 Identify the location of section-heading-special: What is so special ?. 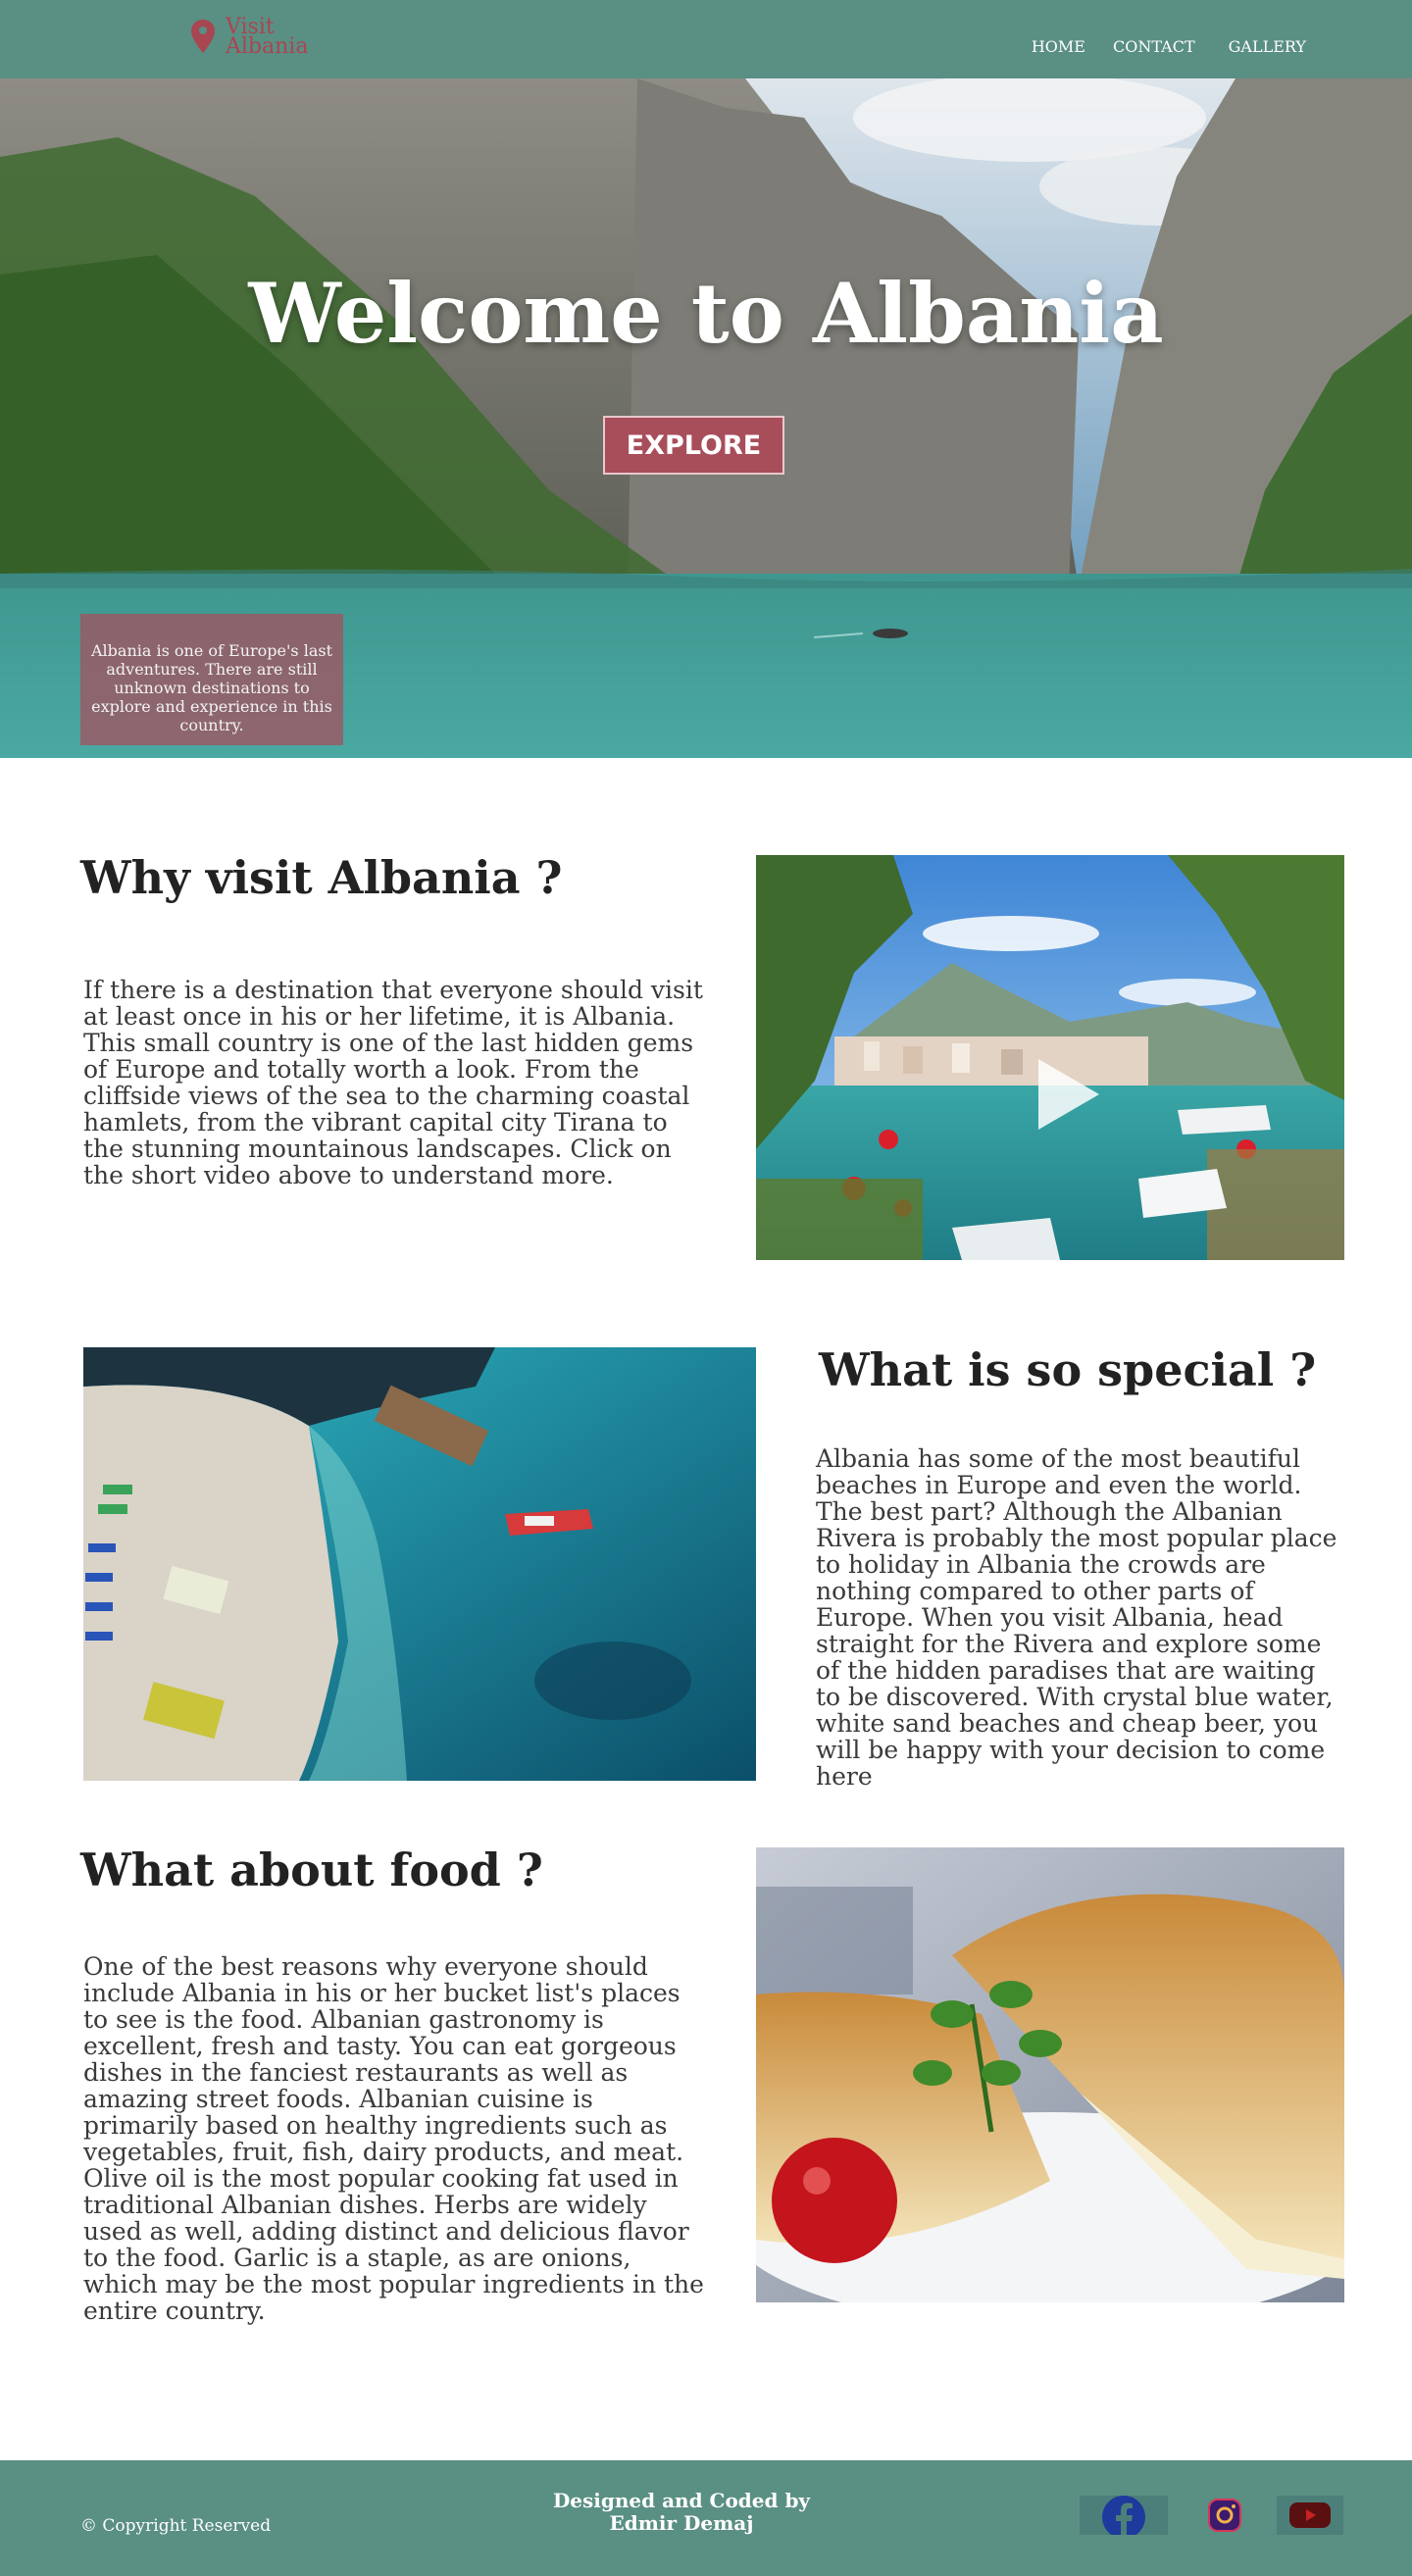
(1068, 1369).